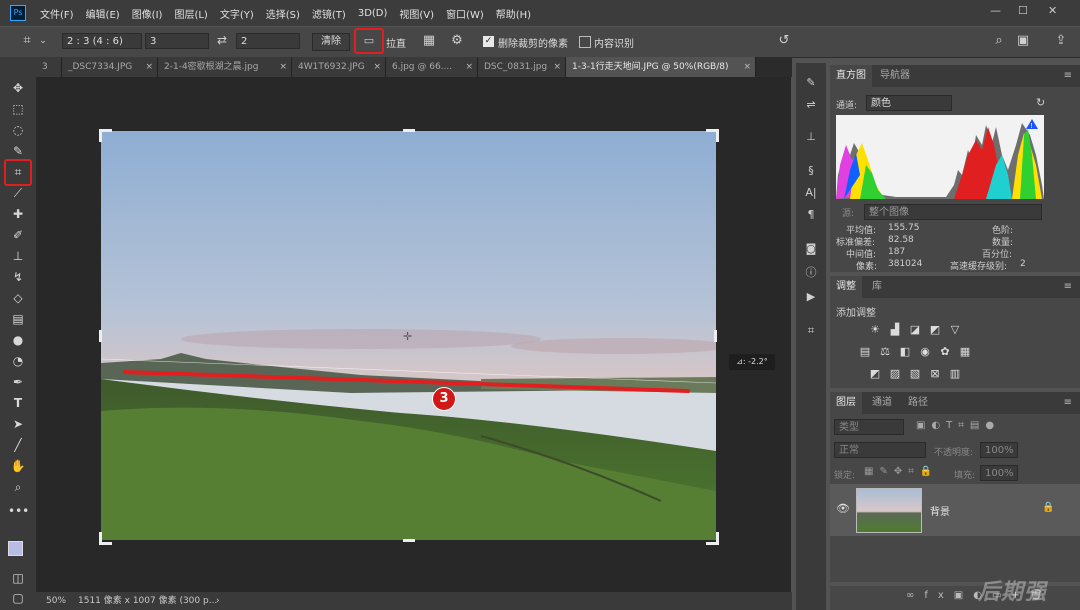  I want to click on invert-icon: ◩, so click(875, 374).